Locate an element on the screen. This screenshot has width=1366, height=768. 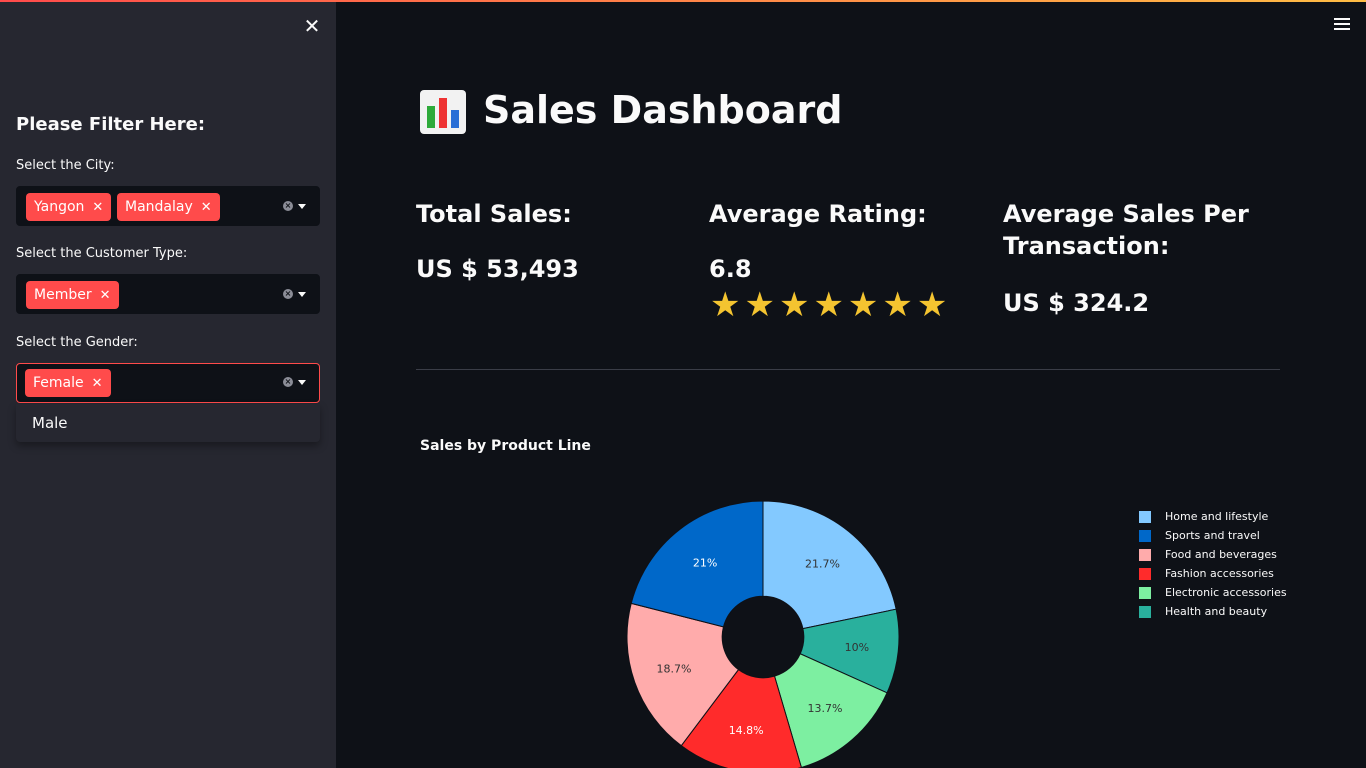
chart-title: Sales by Product Line is located at coordinates (505, 446).